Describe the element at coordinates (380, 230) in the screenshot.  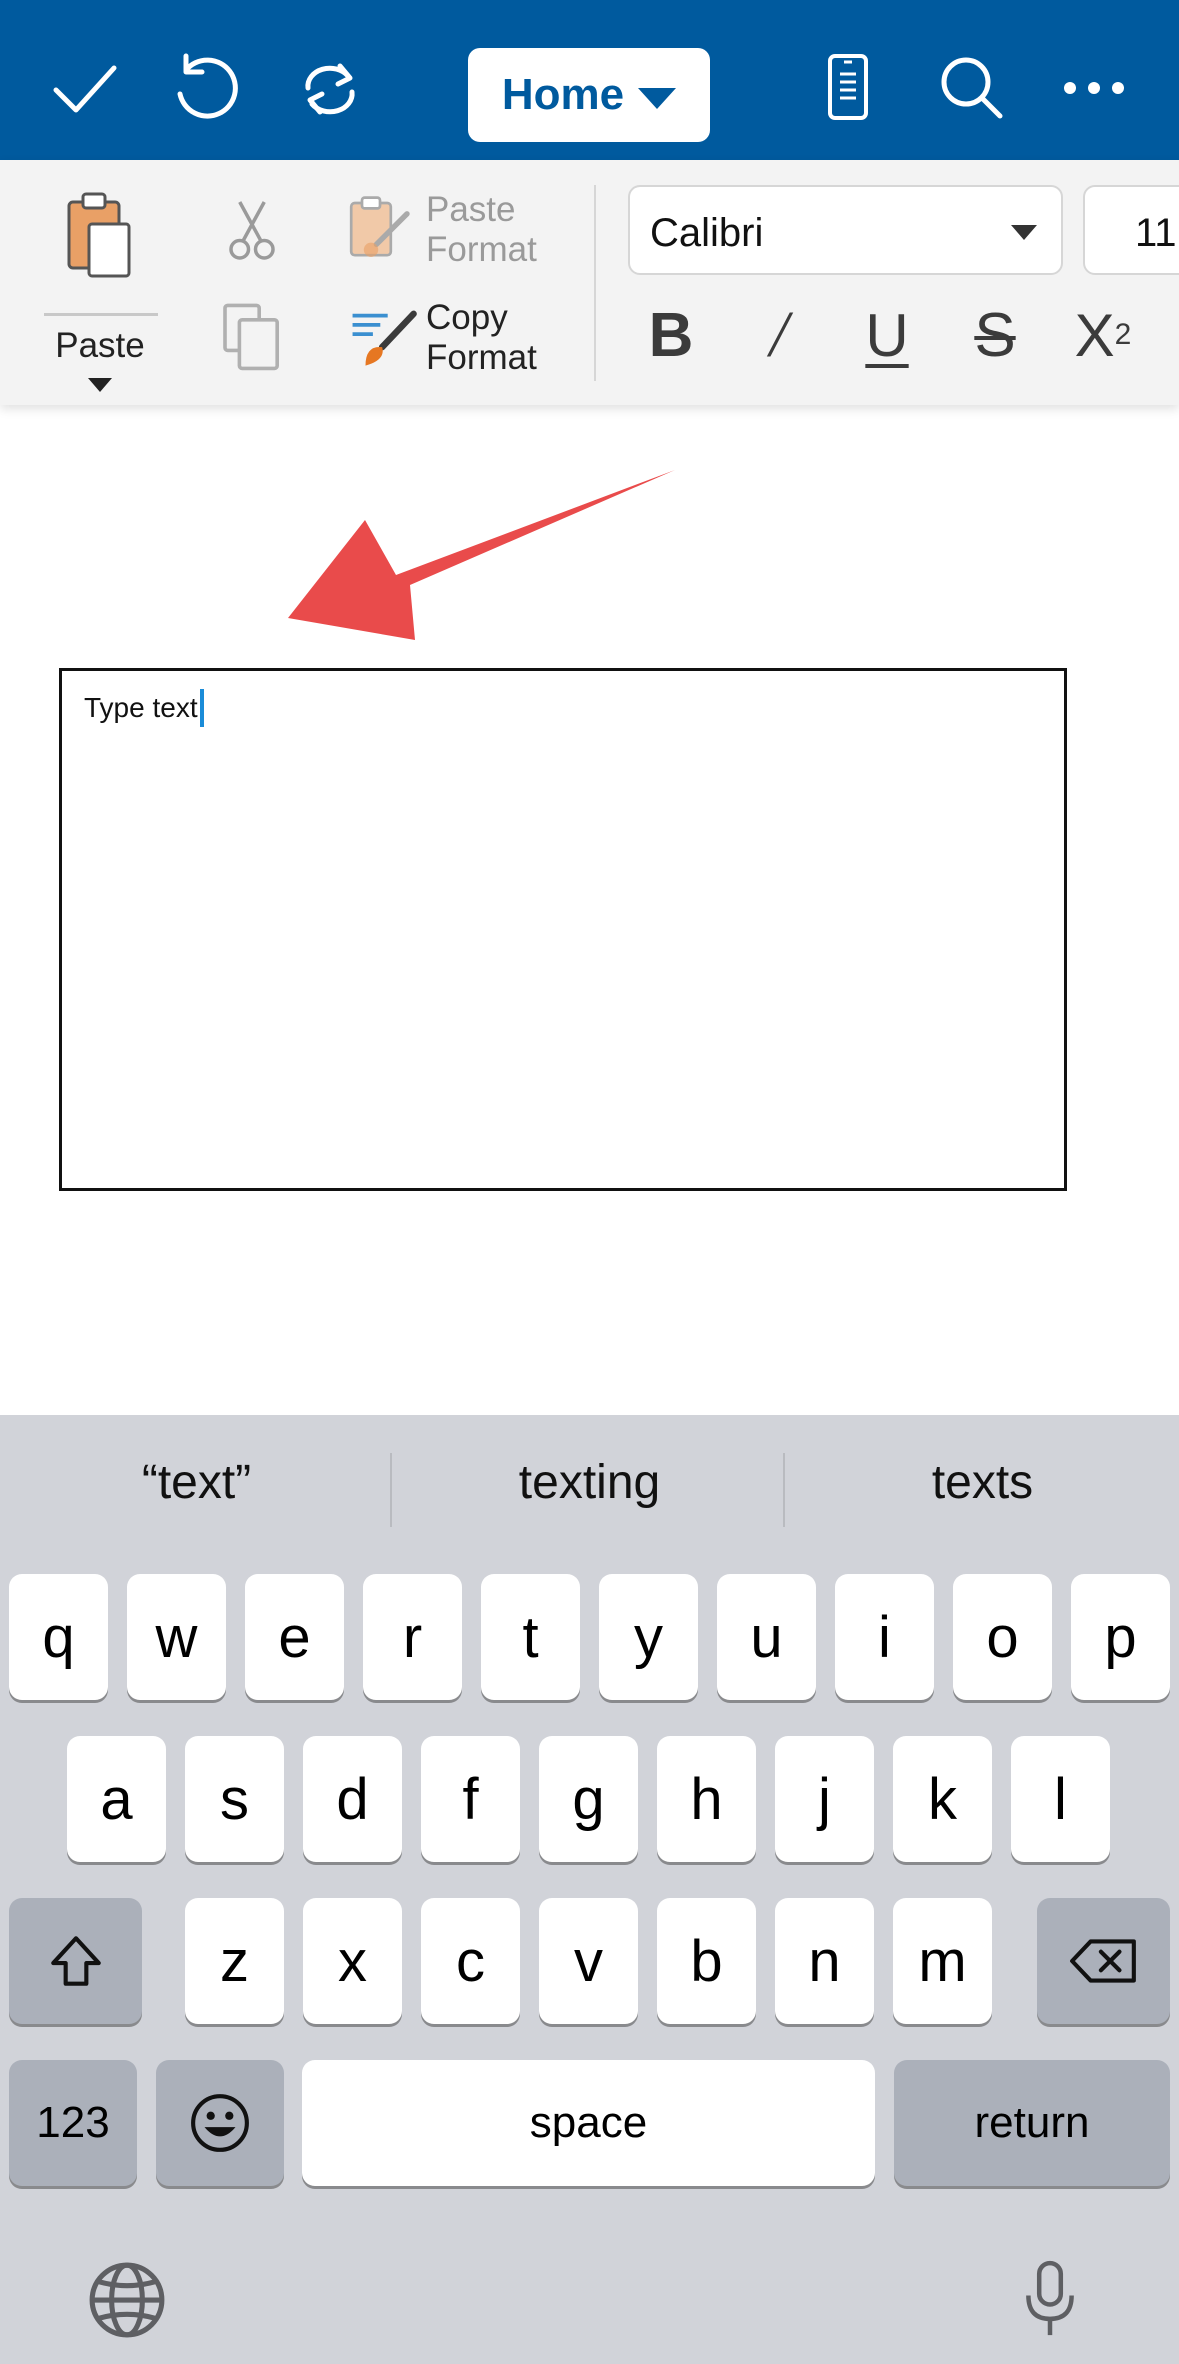
I see `paste-format-icon` at that location.